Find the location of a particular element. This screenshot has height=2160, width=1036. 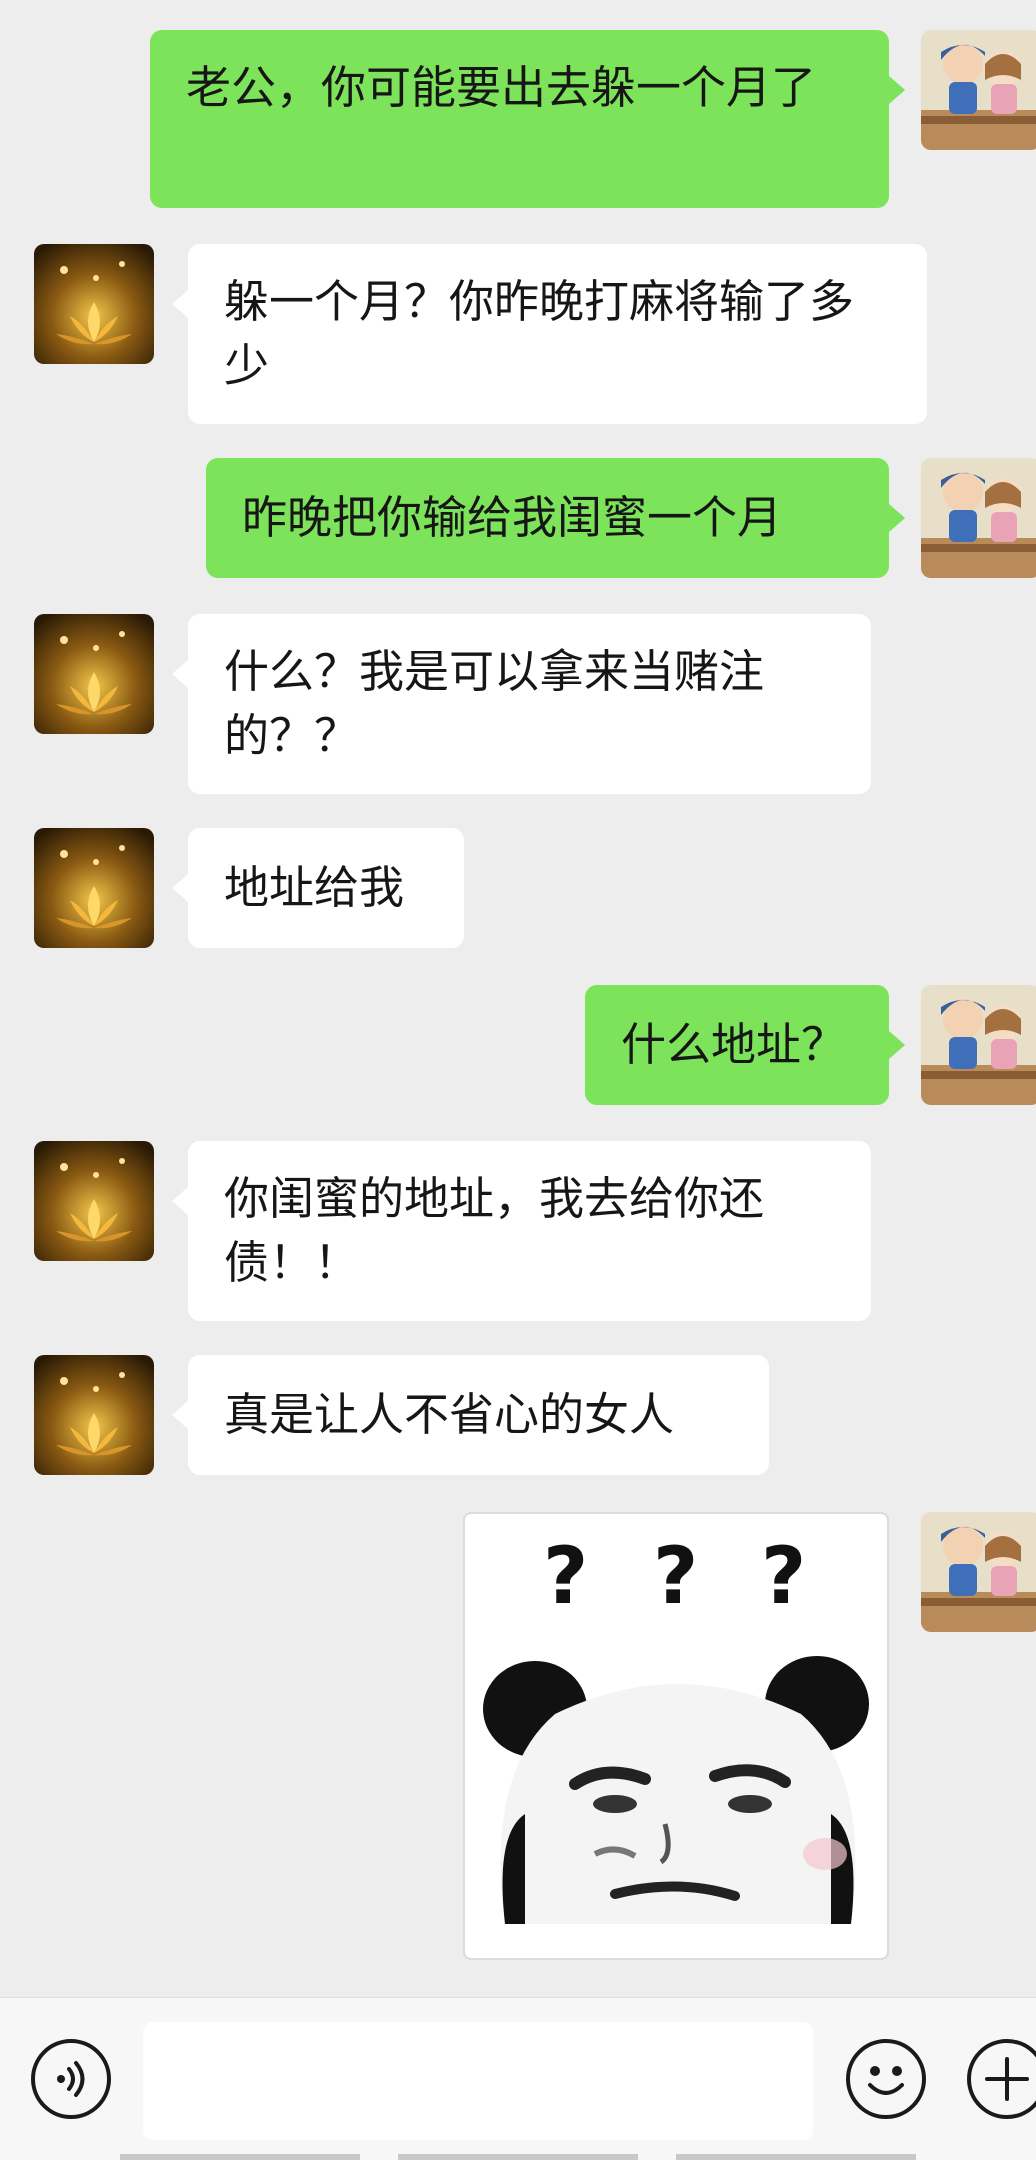

message-bubble: 什么地址？ is located at coordinates (745, 1045).